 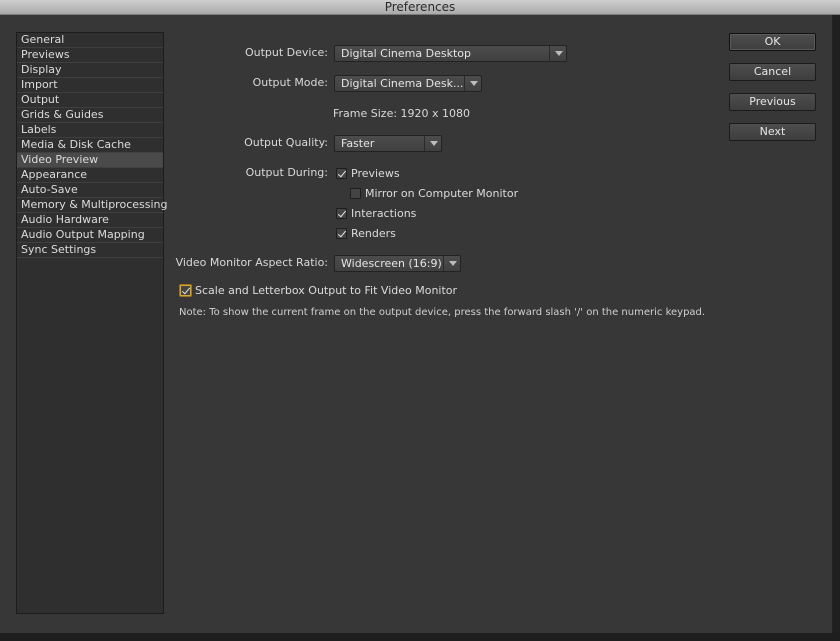 What do you see at coordinates (402, 113) in the screenshot?
I see `frame-size-text: Frame Size: 1920 x 1080` at bounding box center [402, 113].